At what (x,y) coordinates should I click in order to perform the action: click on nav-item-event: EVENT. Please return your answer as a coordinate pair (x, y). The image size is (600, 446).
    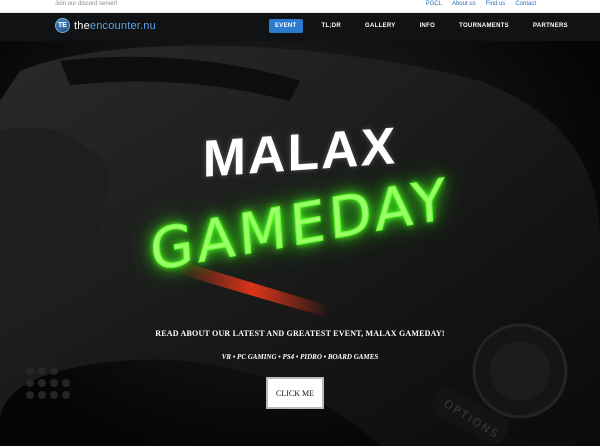
    Looking at the image, I should click on (286, 26).